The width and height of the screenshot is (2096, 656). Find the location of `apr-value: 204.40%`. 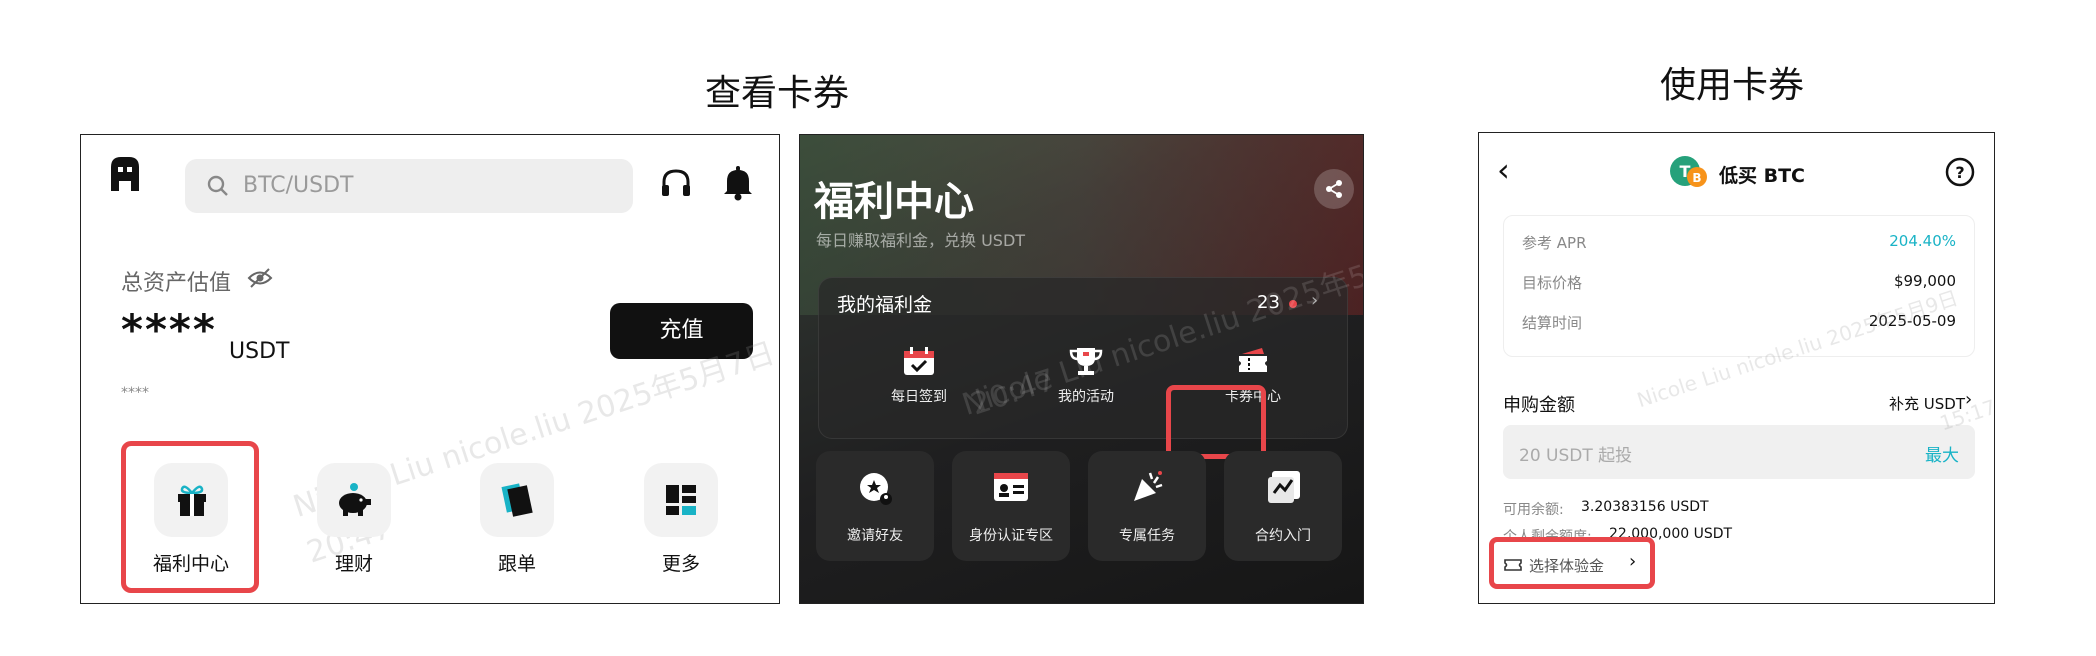

apr-value: 204.40% is located at coordinates (1922, 241).